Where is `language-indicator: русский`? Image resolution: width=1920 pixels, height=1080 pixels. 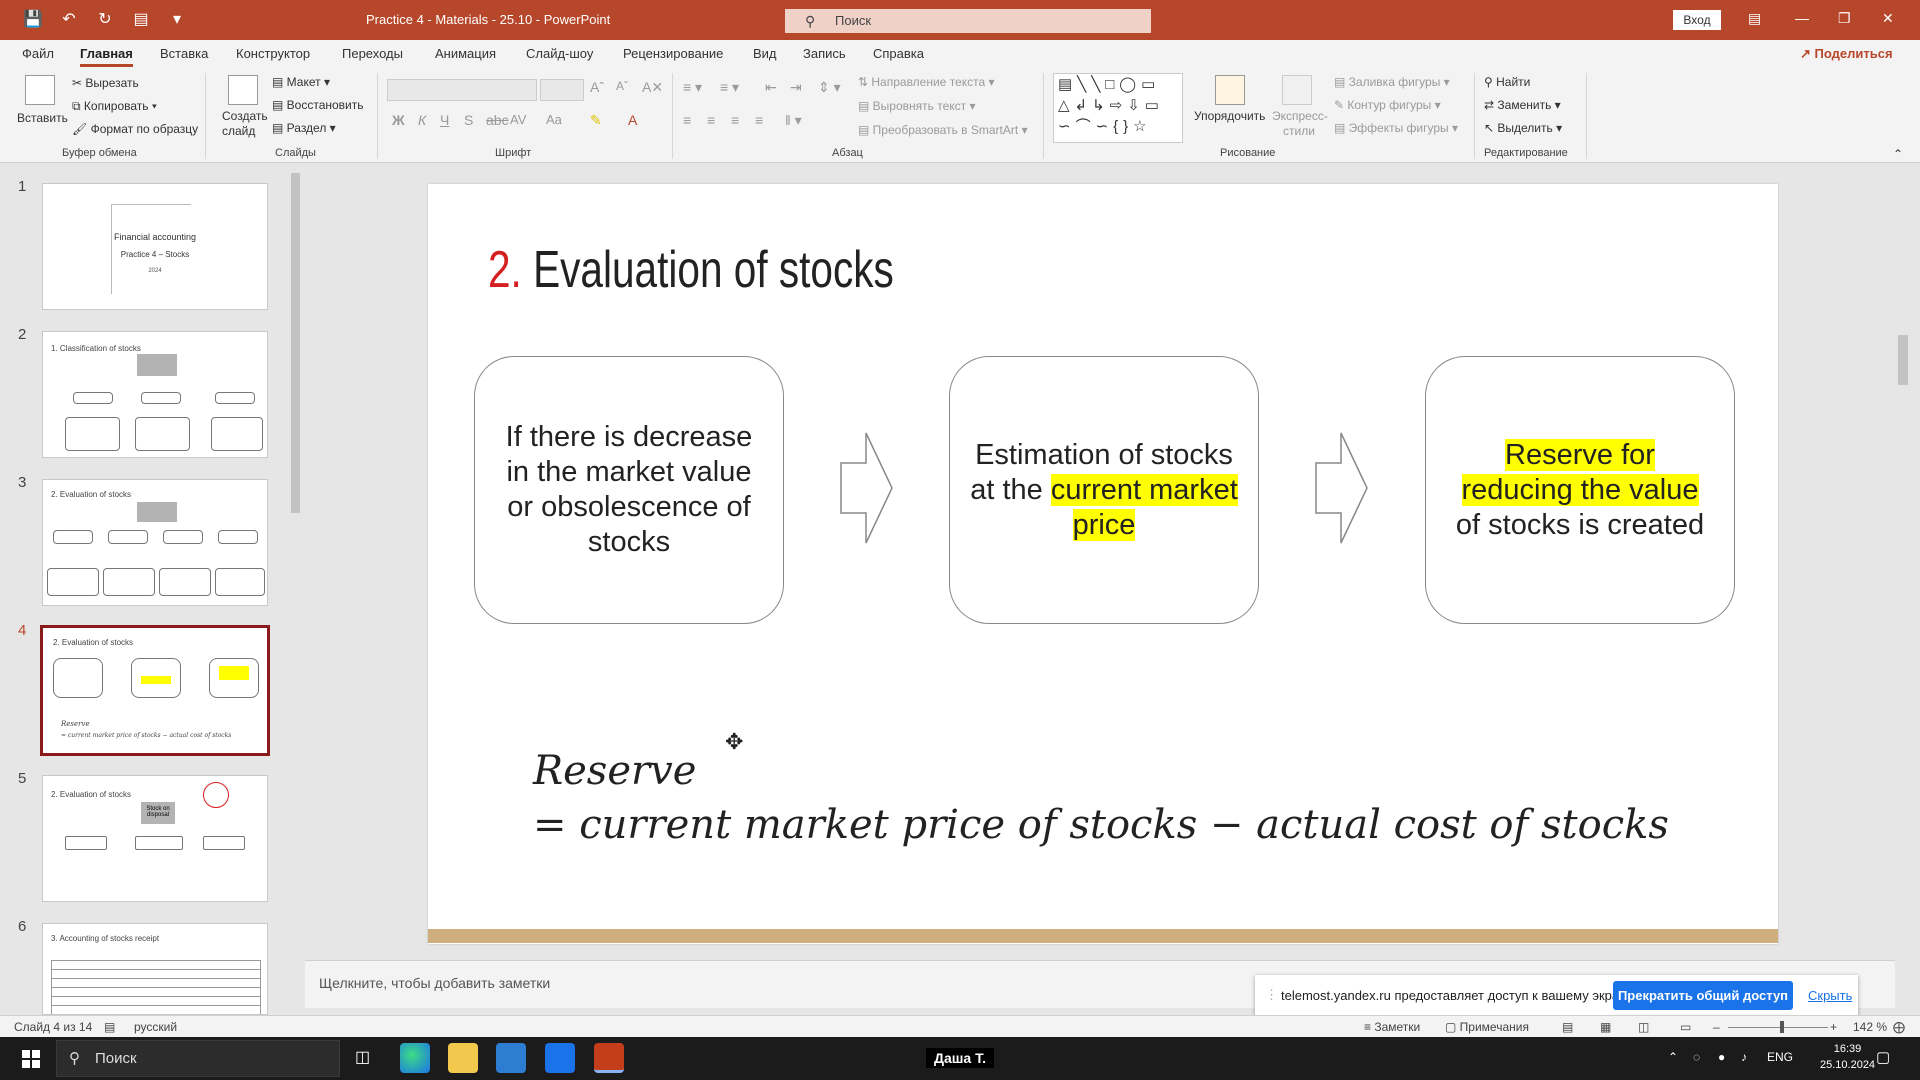 language-indicator: русский is located at coordinates (155, 1027).